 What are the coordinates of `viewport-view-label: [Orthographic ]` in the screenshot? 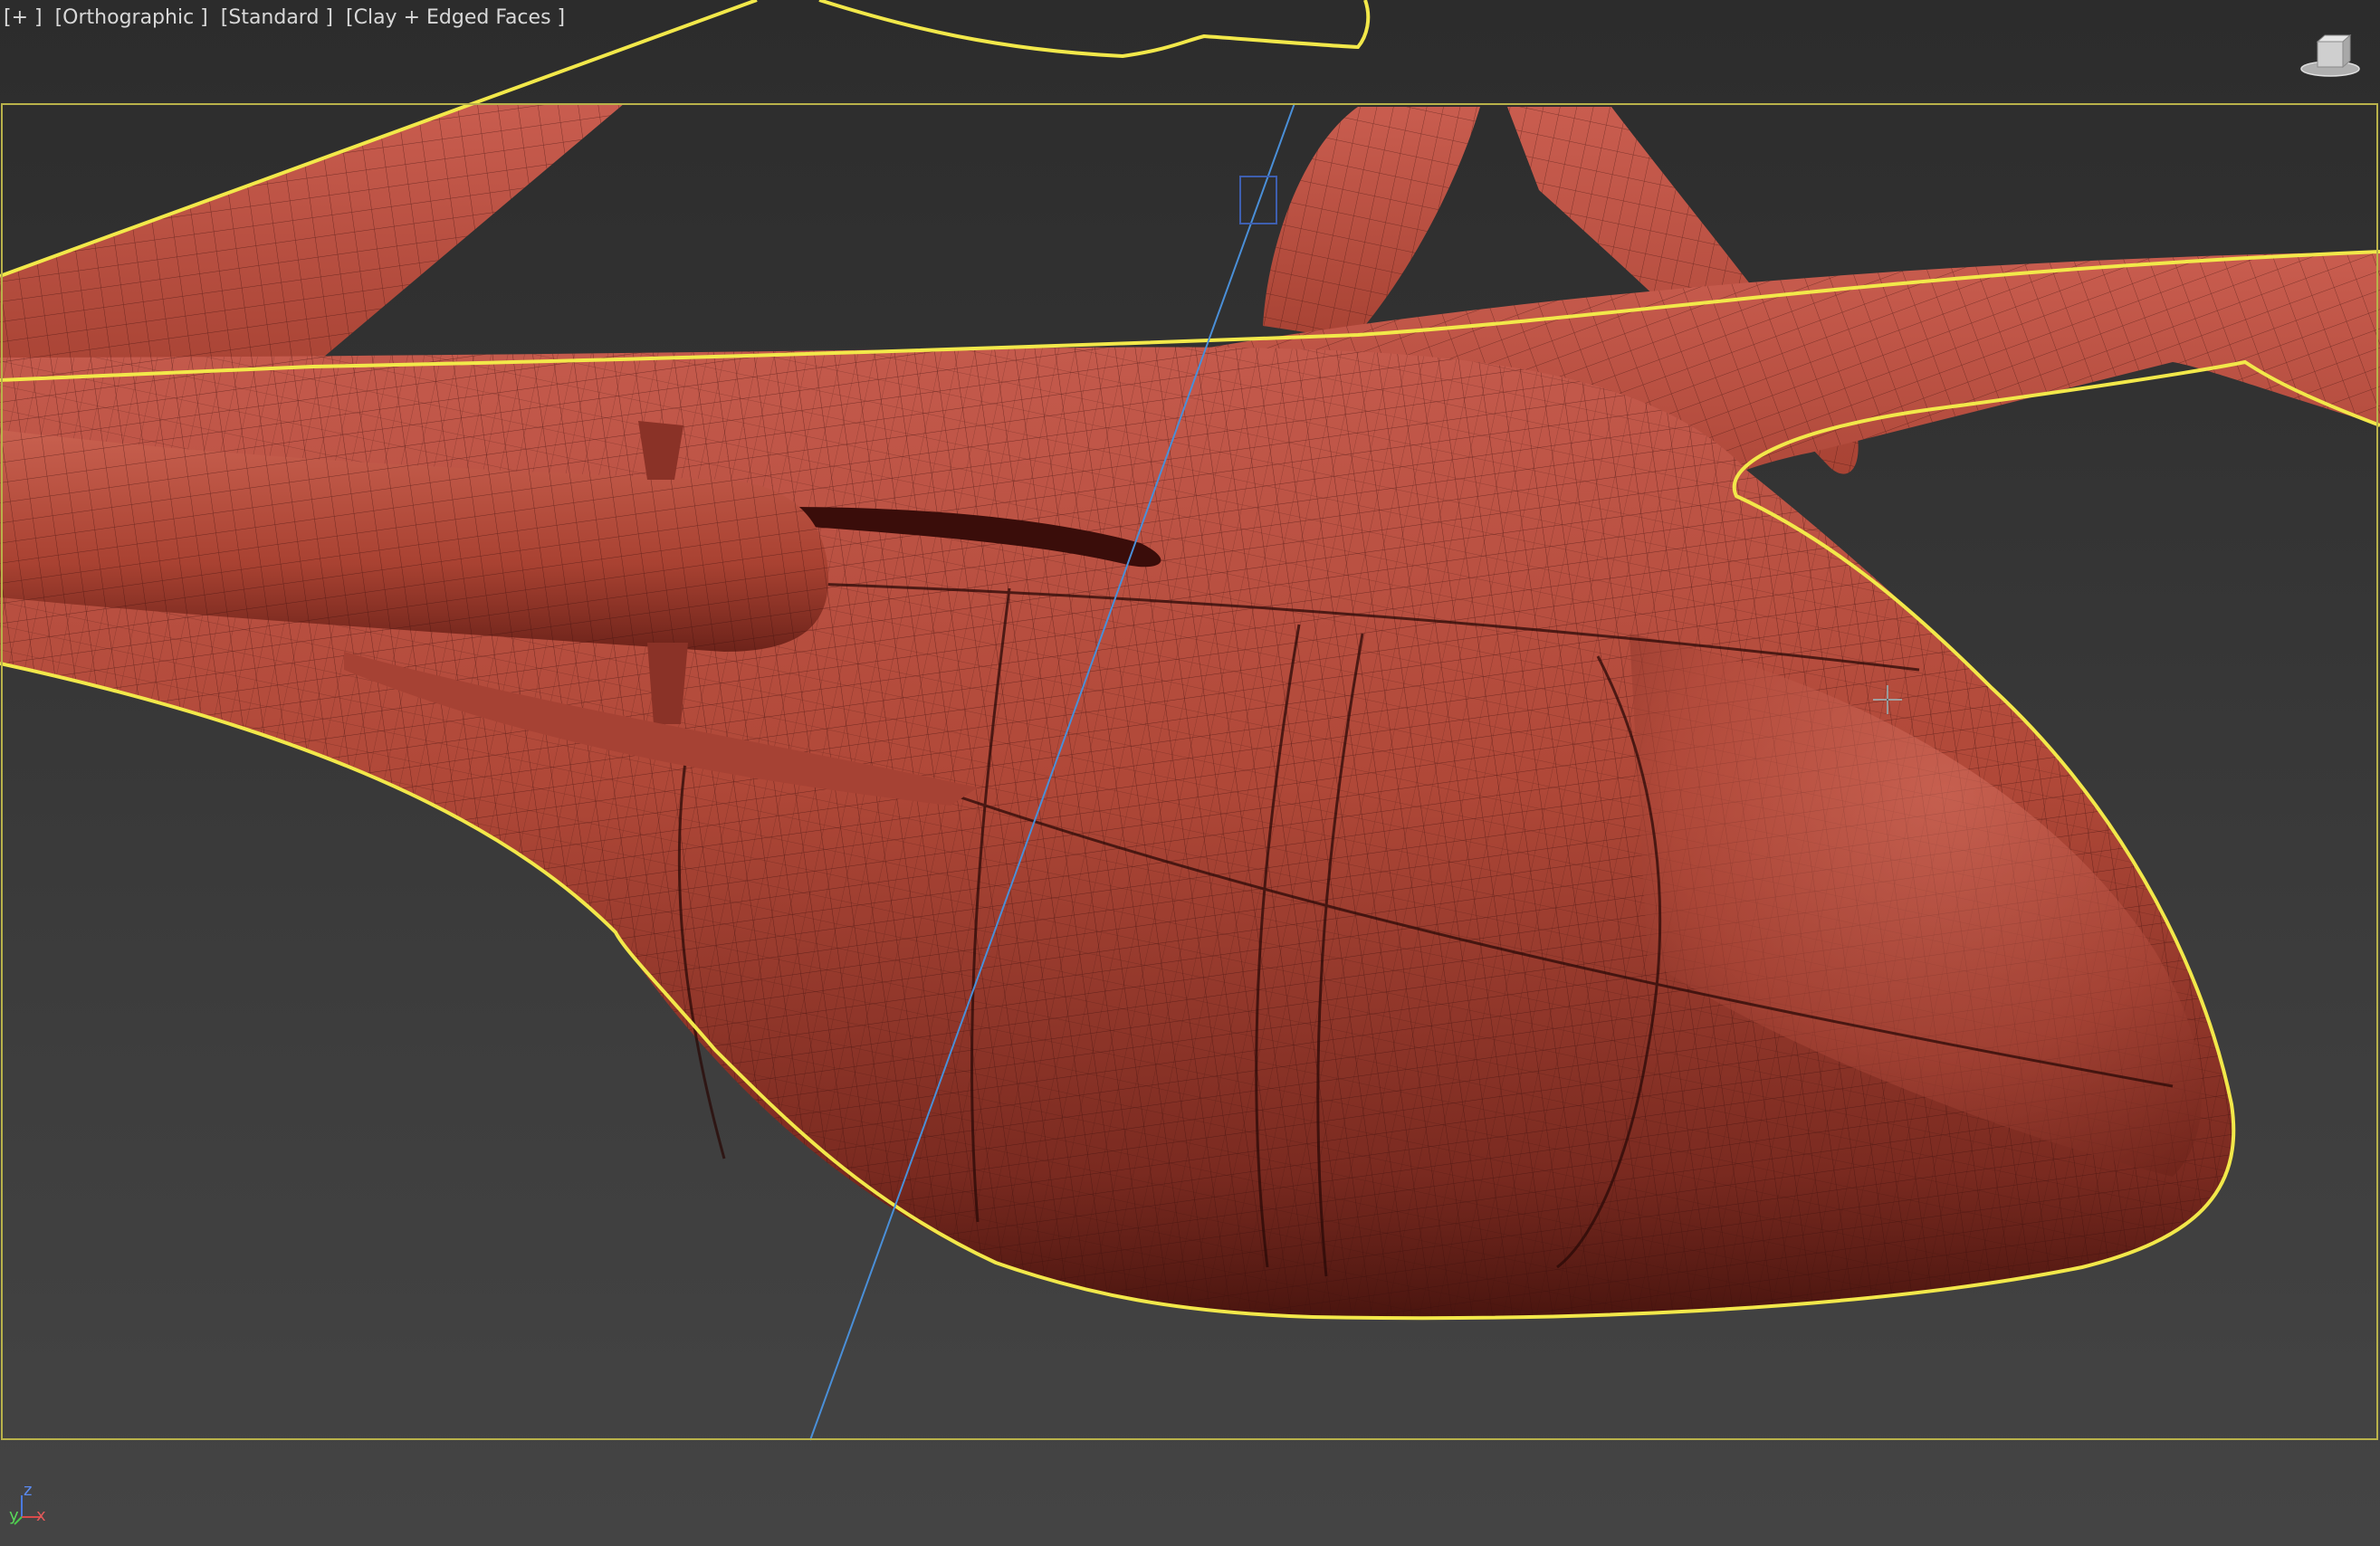 It's located at (132, 18).